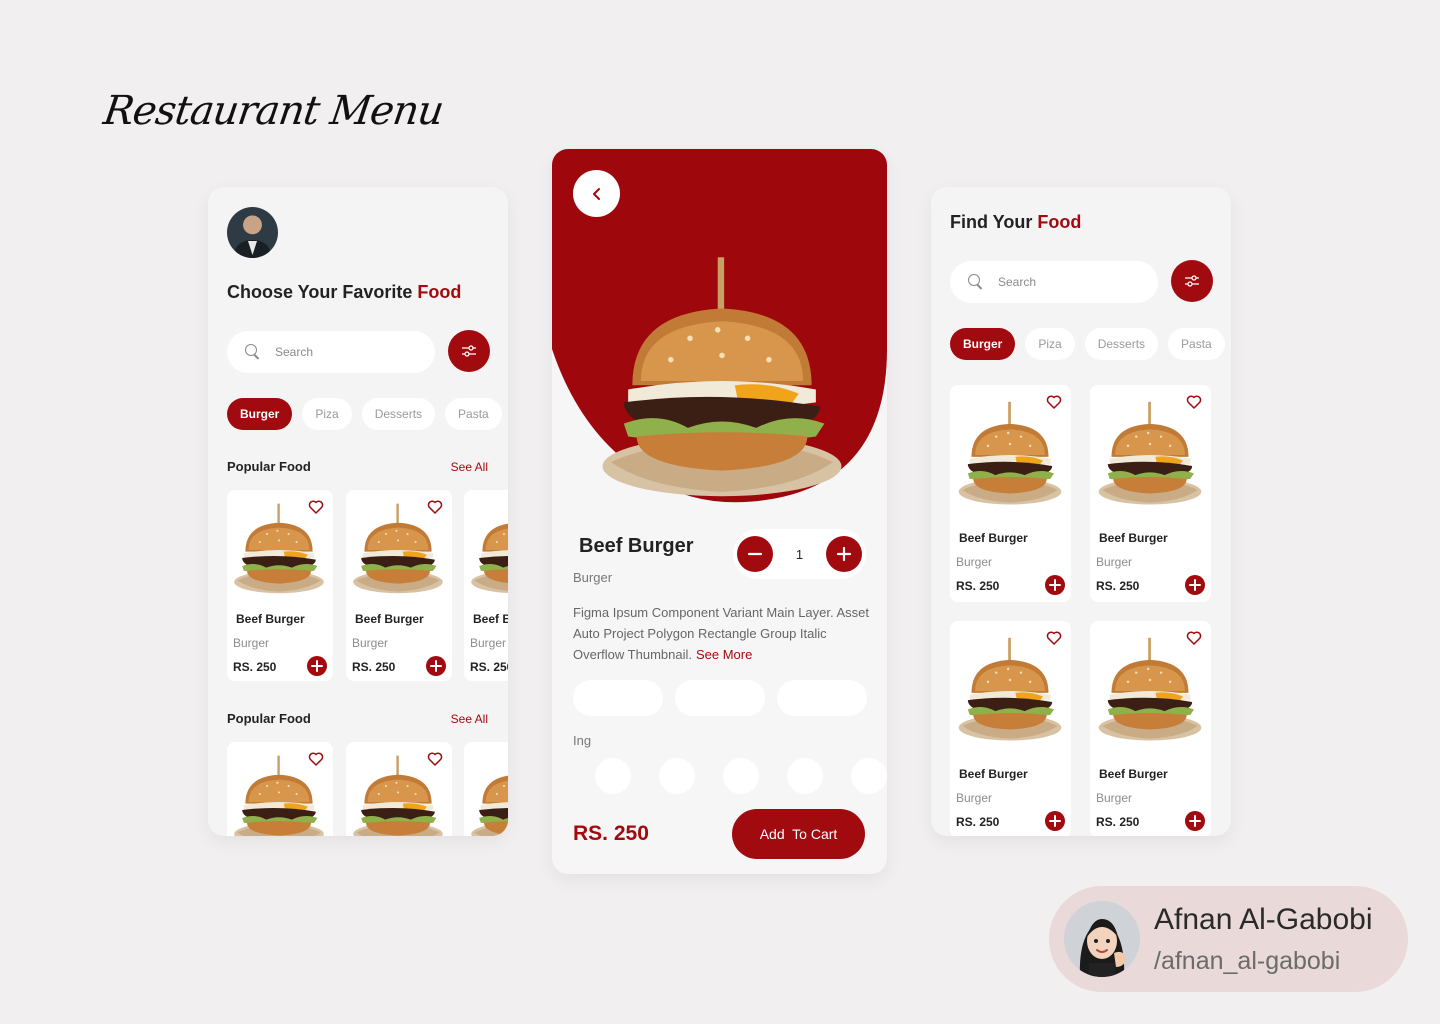 This screenshot has height=1024, width=1440. What do you see at coordinates (1263, 919) in the screenshot?
I see `author-name: Afnan Al-Gabobi` at bounding box center [1263, 919].